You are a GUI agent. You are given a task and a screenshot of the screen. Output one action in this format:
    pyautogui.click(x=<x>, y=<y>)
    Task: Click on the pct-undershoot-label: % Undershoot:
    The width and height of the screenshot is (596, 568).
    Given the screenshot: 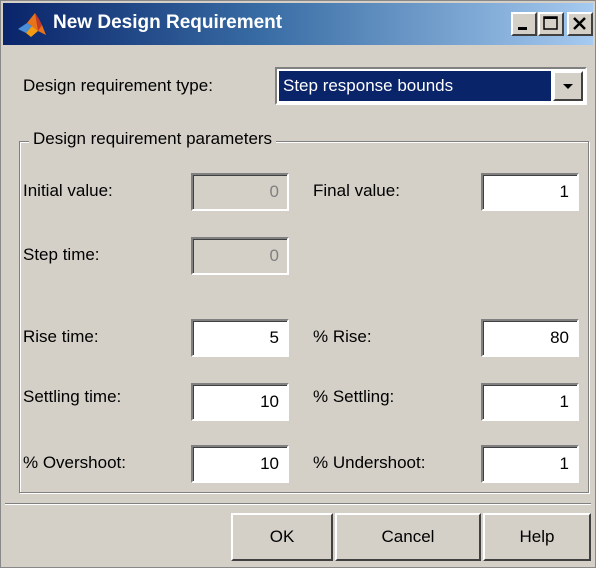 What is the action you would take?
    pyautogui.click(x=369, y=462)
    